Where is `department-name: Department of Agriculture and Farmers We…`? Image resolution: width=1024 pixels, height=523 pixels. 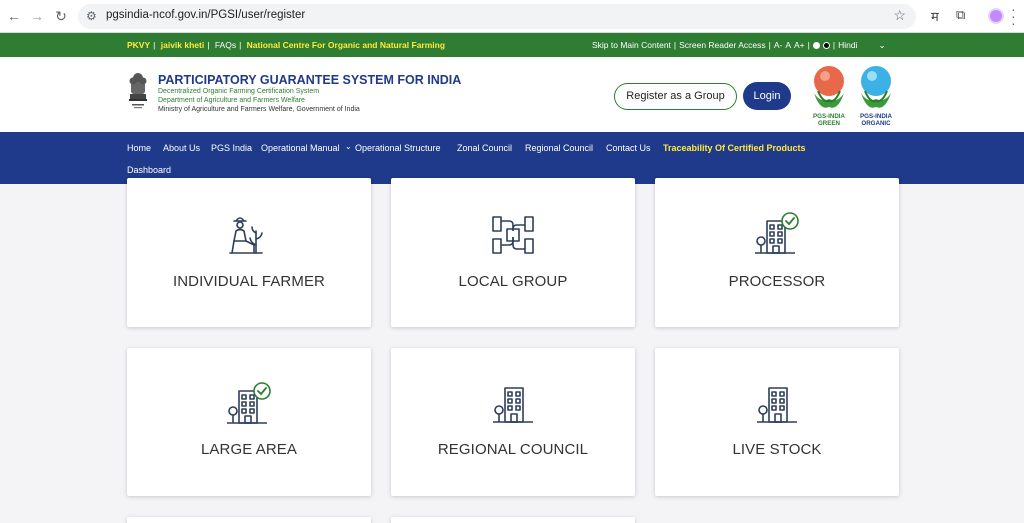
department-name: Department of Agriculture and Farmers We… is located at coordinates (231, 100).